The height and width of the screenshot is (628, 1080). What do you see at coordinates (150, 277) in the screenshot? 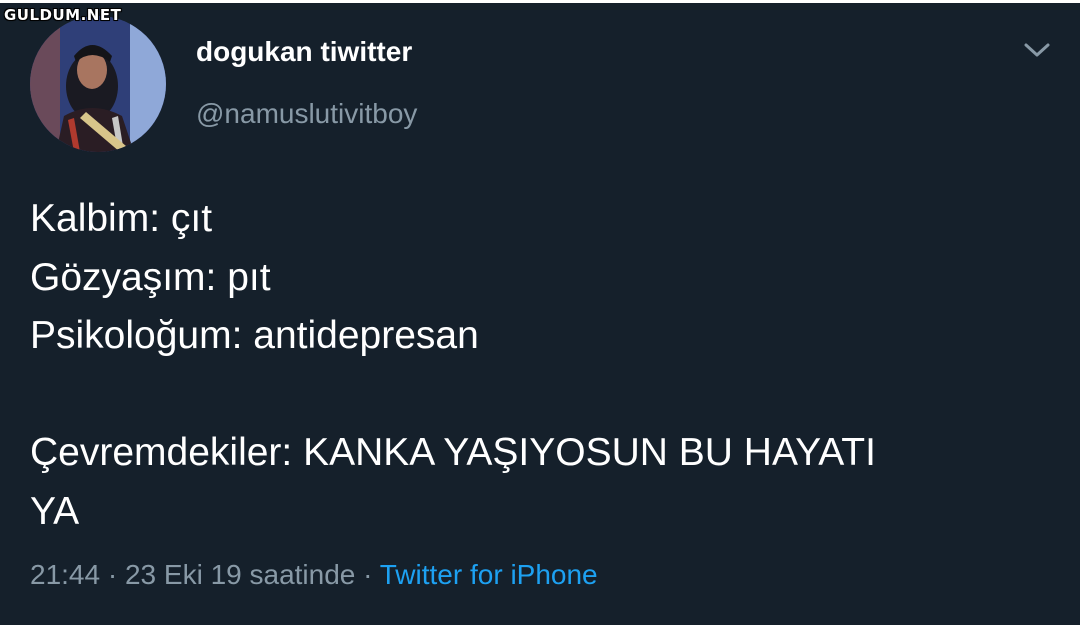
I see `tweet-line: Gözyaşım: pıt` at bounding box center [150, 277].